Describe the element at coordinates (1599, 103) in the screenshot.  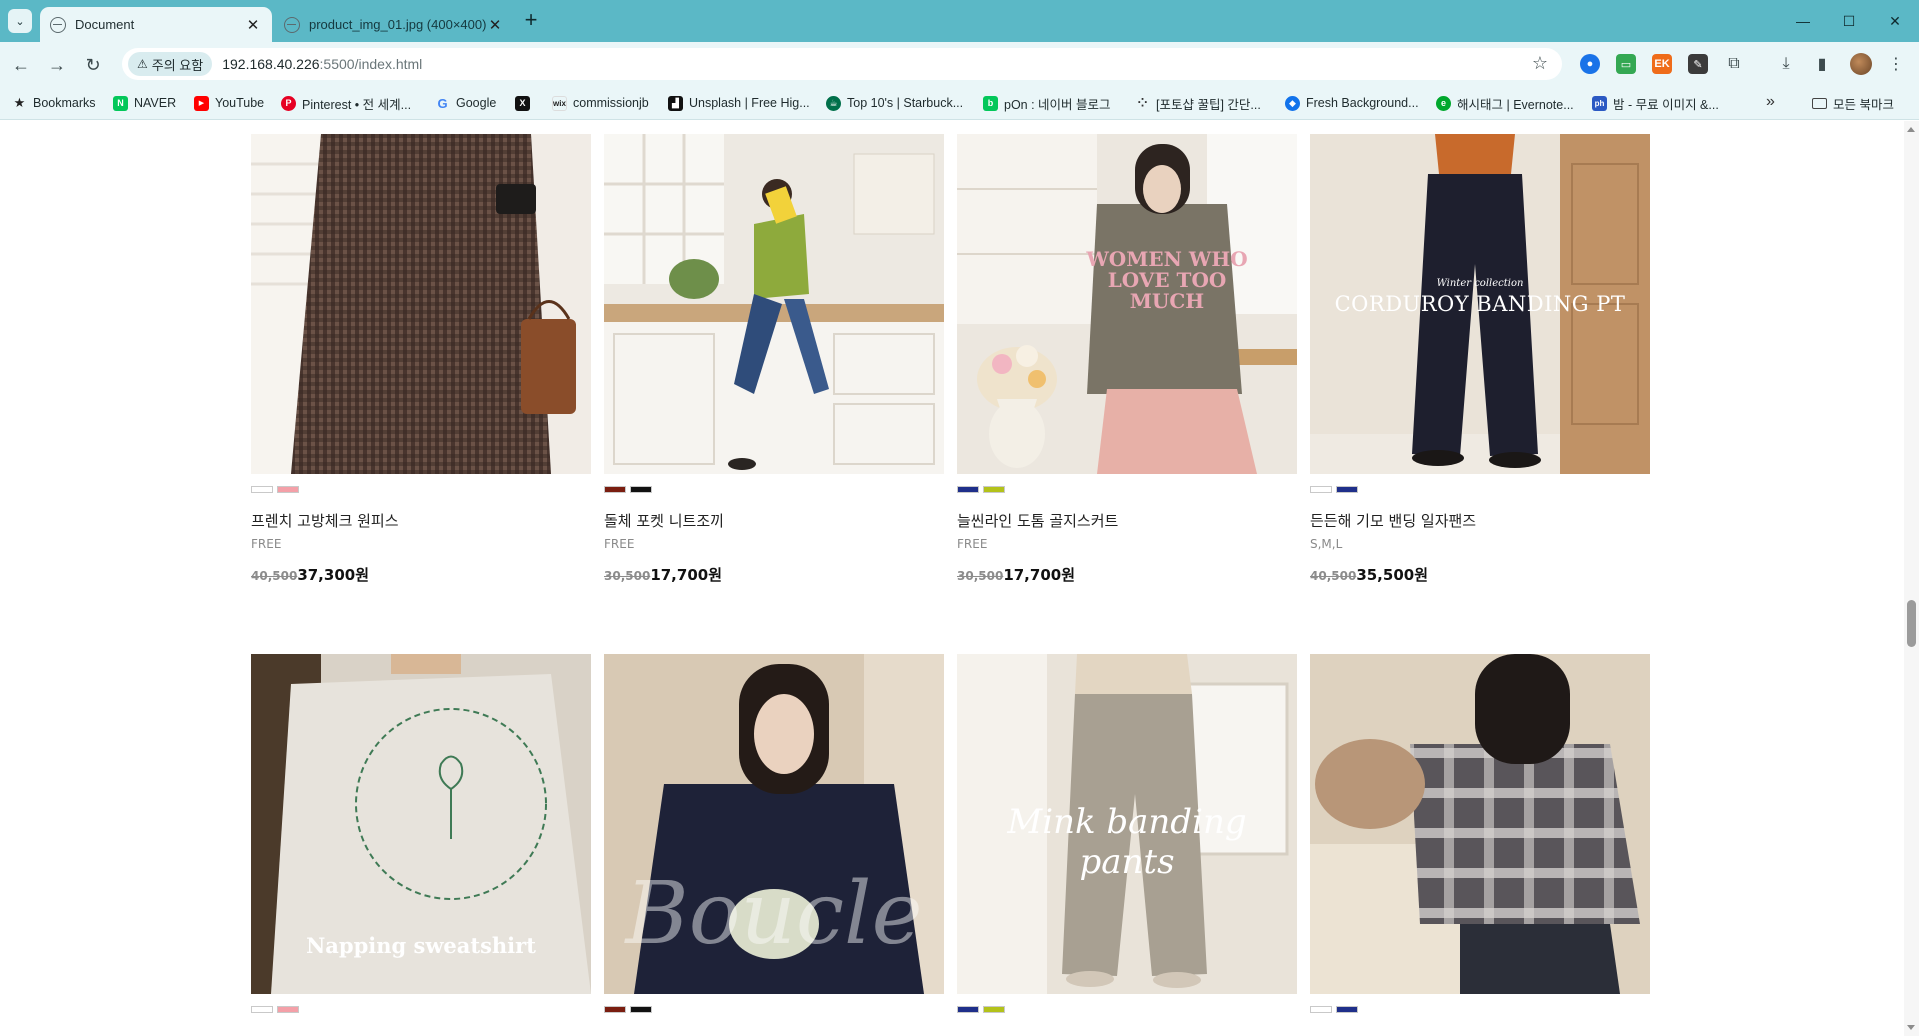
I see `ph-icon: ph` at that location.